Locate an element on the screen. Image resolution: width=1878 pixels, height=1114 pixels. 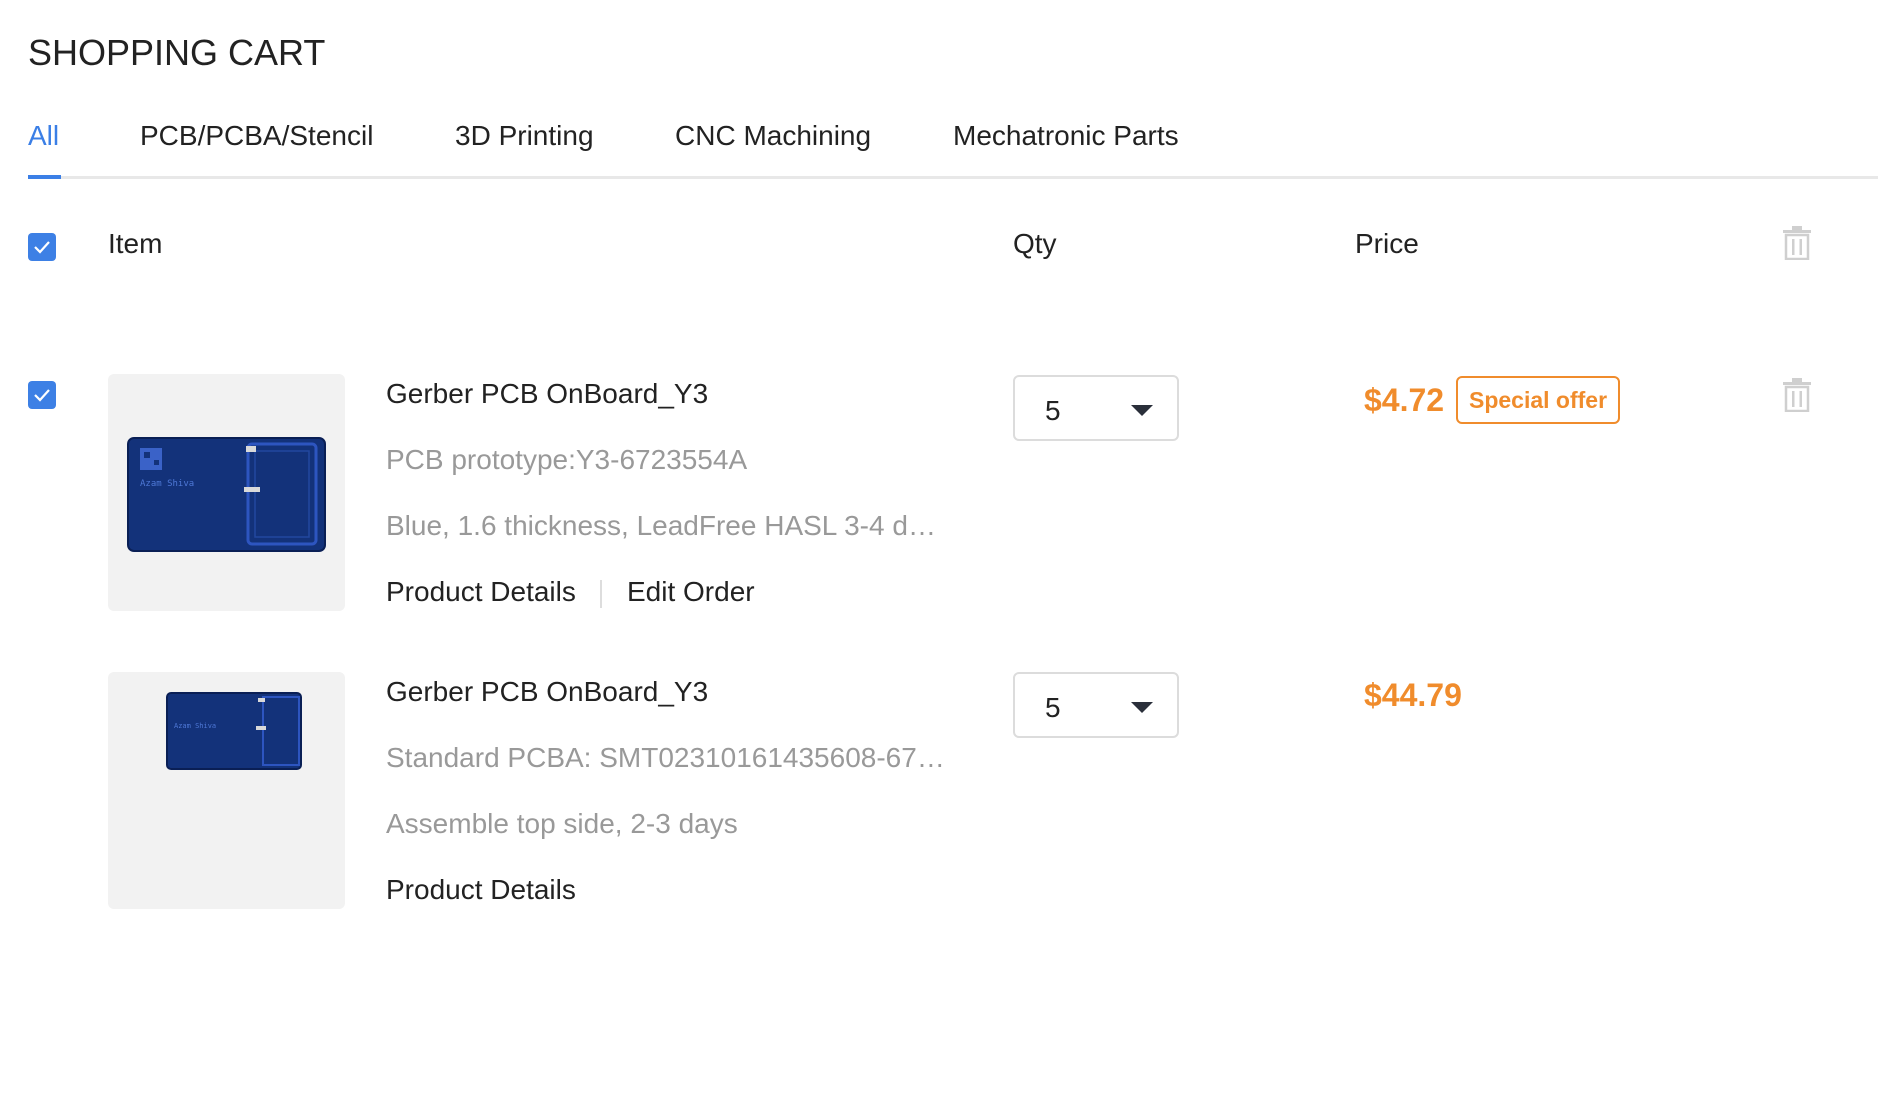
item-price: $4.72 is located at coordinates (1404, 400).